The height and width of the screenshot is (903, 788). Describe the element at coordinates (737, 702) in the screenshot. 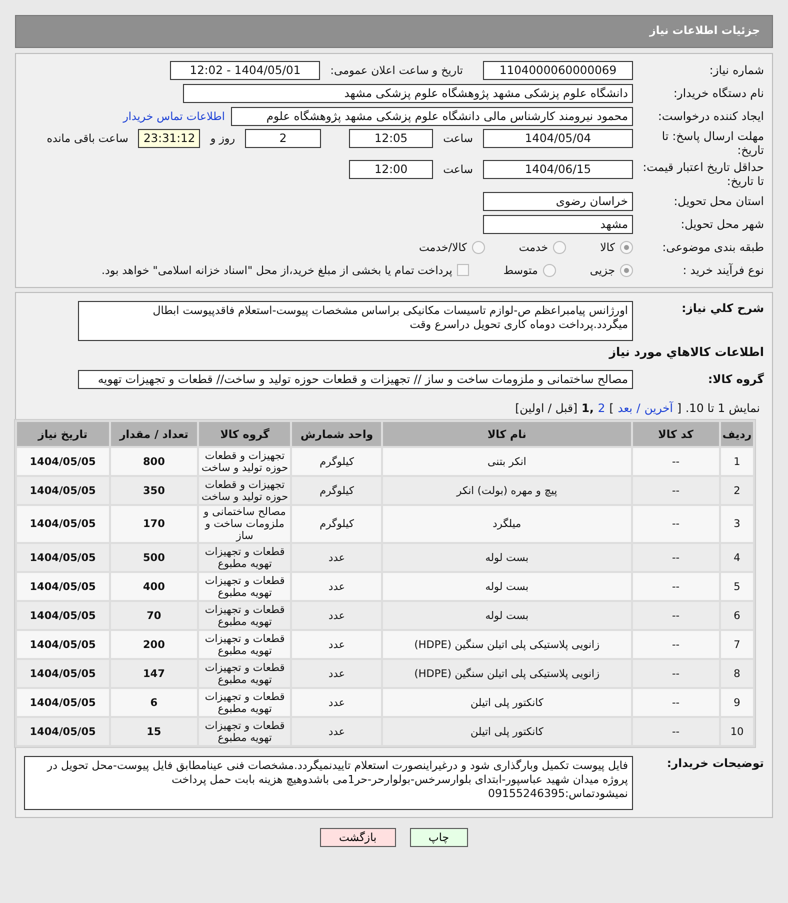

I see `table-cell: 9` at that location.